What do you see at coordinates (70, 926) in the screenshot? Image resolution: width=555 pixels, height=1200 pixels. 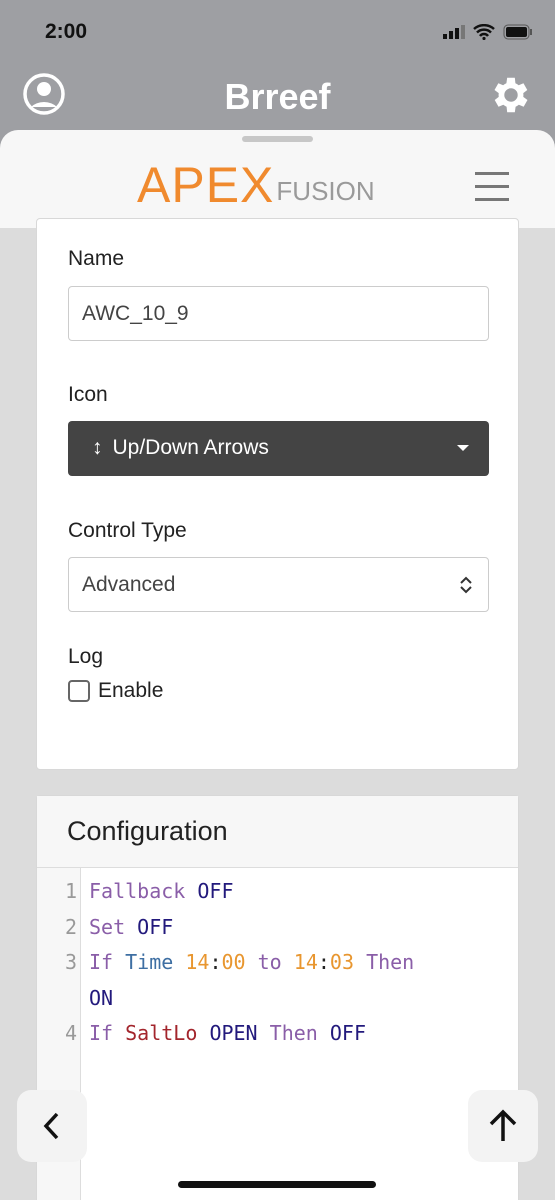 I see `line-number: 2` at bounding box center [70, 926].